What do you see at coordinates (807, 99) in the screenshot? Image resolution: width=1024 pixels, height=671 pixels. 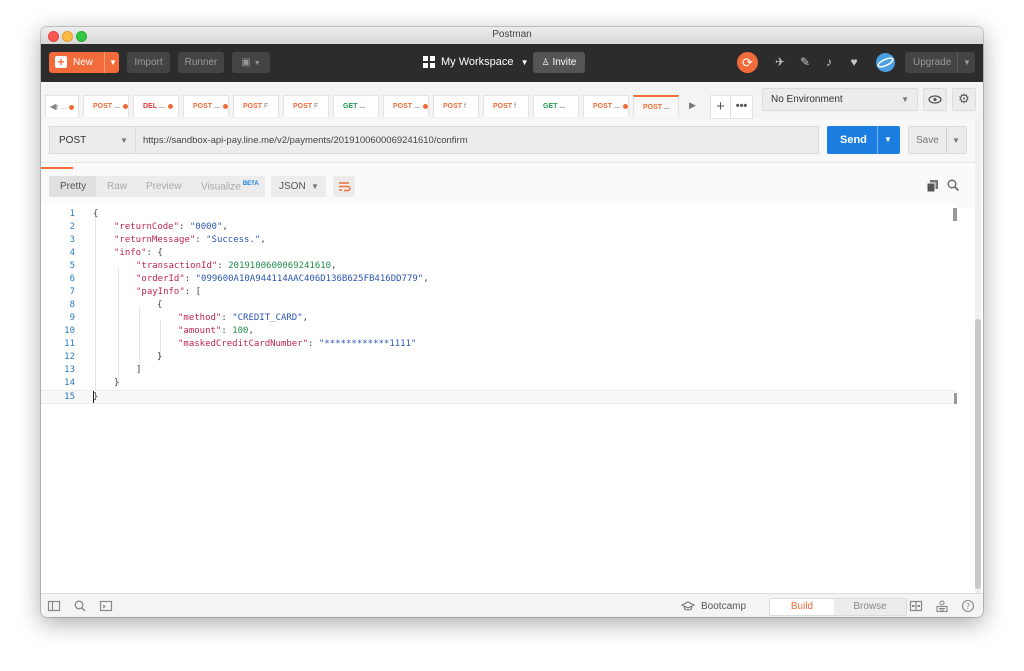 I see `environment-label: No Environment` at bounding box center [807, 99].